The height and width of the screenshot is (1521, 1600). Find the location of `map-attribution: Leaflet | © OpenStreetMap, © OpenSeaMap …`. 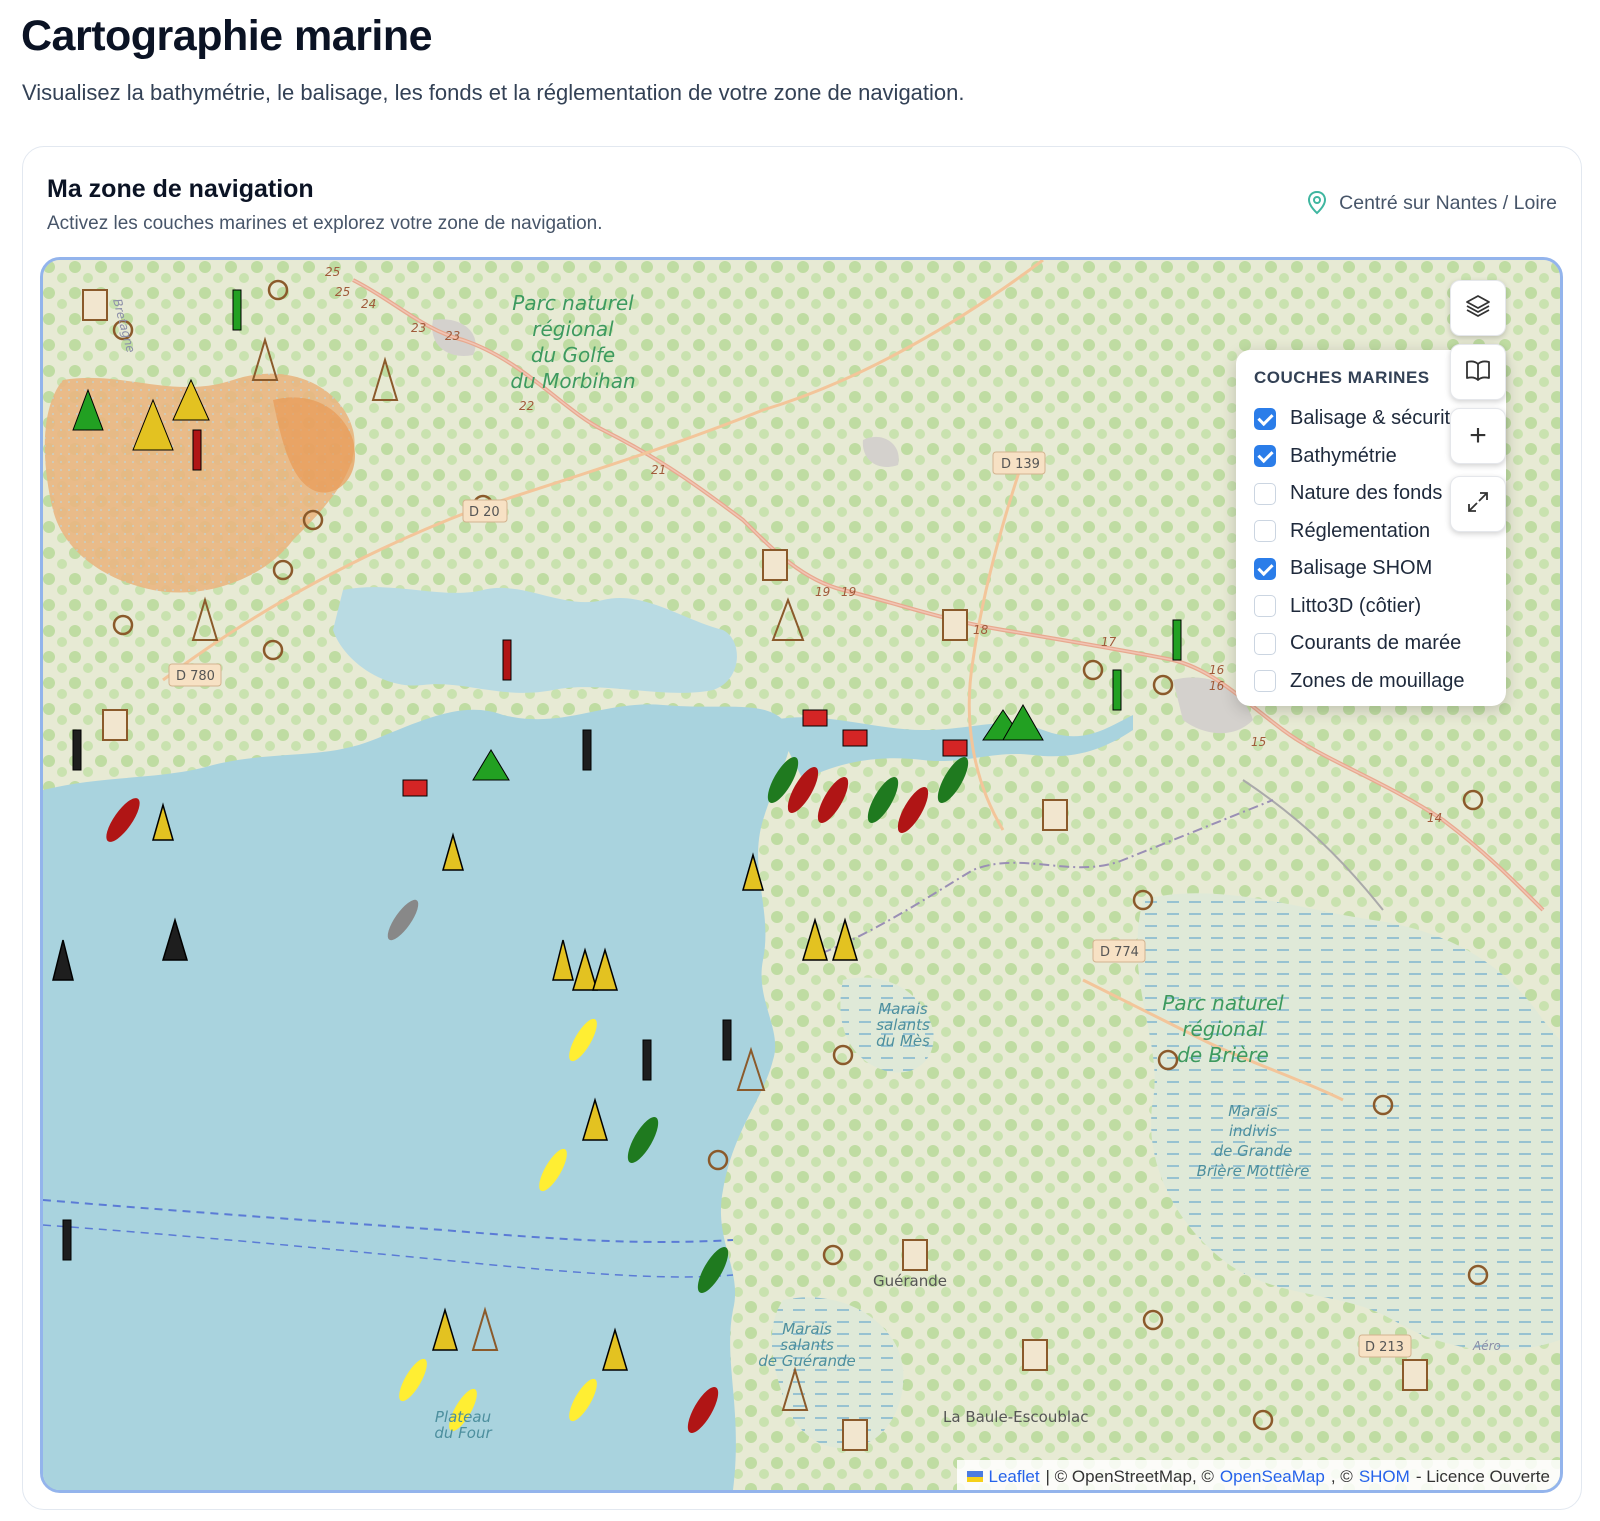

map-attribution: Leaflet | © OpenStreetMap, © OpenSeaMap … is located at coordinates (1258, 1475).